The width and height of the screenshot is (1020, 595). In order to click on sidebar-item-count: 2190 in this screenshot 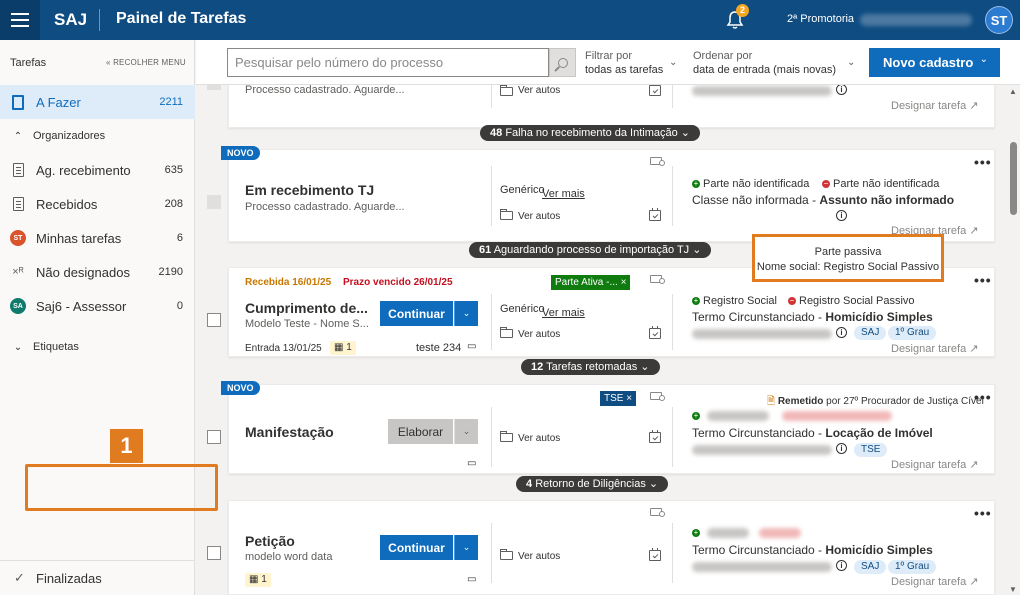, I will do `click(171, 272)`.